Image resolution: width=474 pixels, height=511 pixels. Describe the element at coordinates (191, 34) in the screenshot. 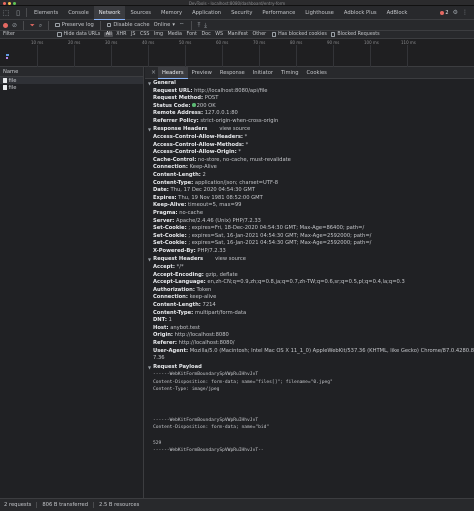

I see `filter-type-font: Font` at that location.